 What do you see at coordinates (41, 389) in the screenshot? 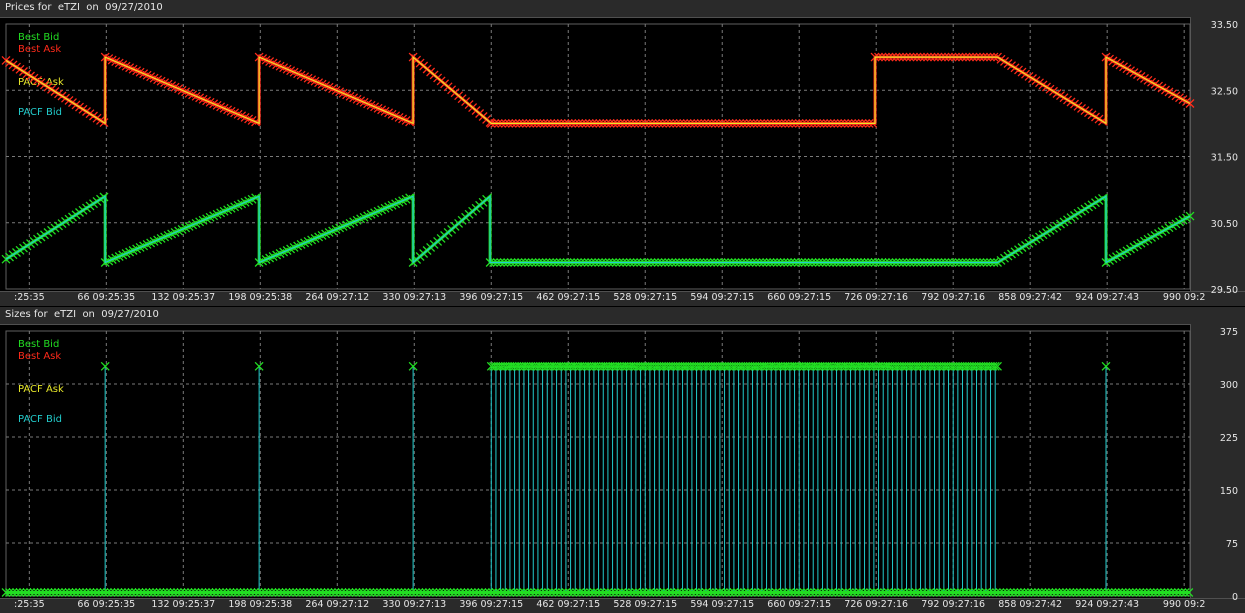
I see `legend-entry: PACF Ask` at bounding box center [41, 389].